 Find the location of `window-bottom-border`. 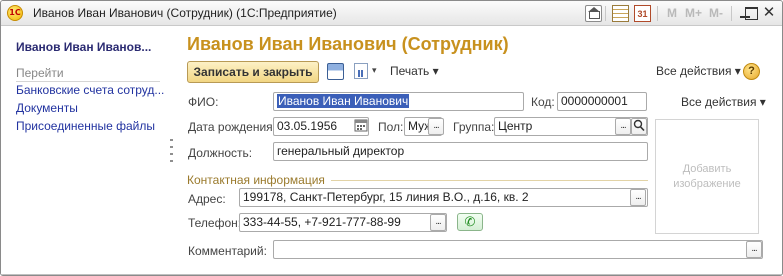

window-bottom-border is located at coordinates (391, 274).